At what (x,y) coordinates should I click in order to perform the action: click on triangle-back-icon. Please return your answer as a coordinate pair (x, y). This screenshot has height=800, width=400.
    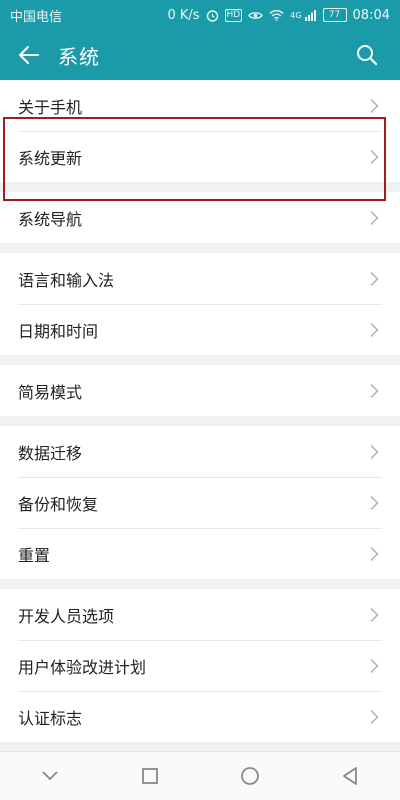
    Looking at the image, I should click on (350, 776).